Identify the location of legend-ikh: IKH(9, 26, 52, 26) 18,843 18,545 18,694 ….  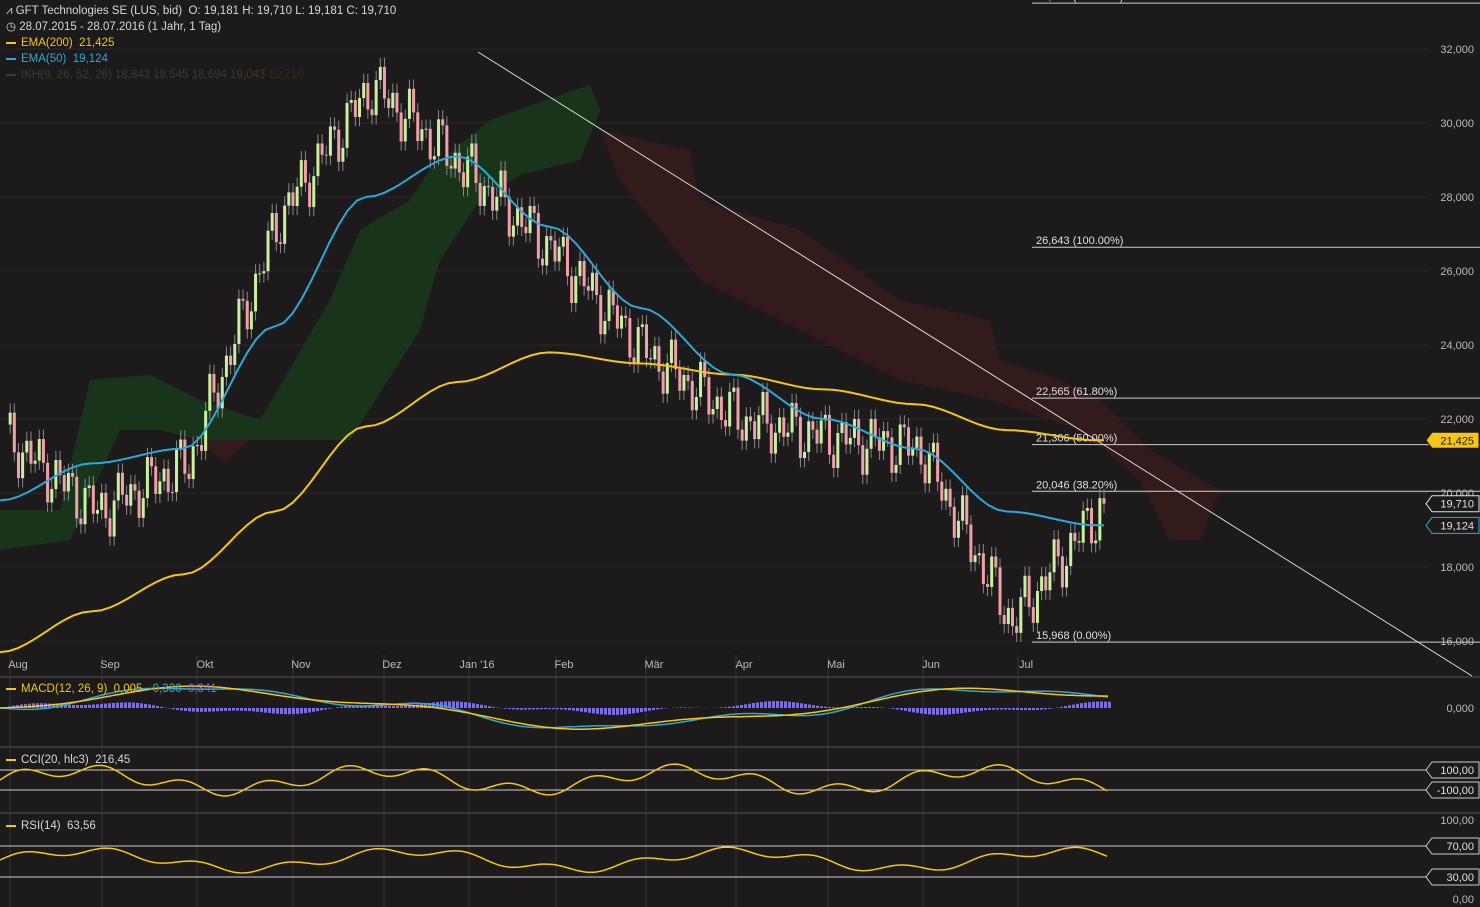
(201, 75).